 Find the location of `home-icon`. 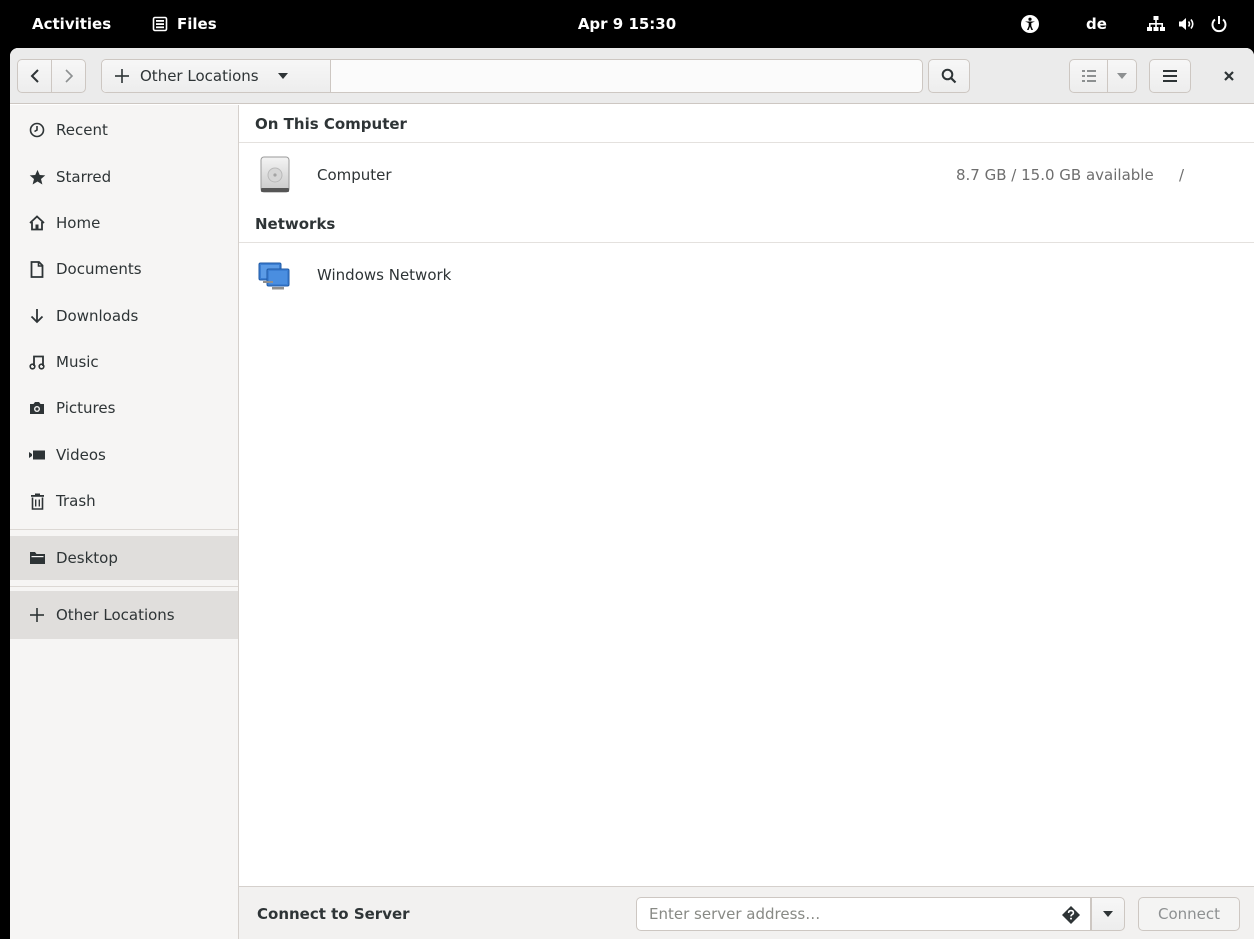

home-icon is located at coordinates (37, 223).